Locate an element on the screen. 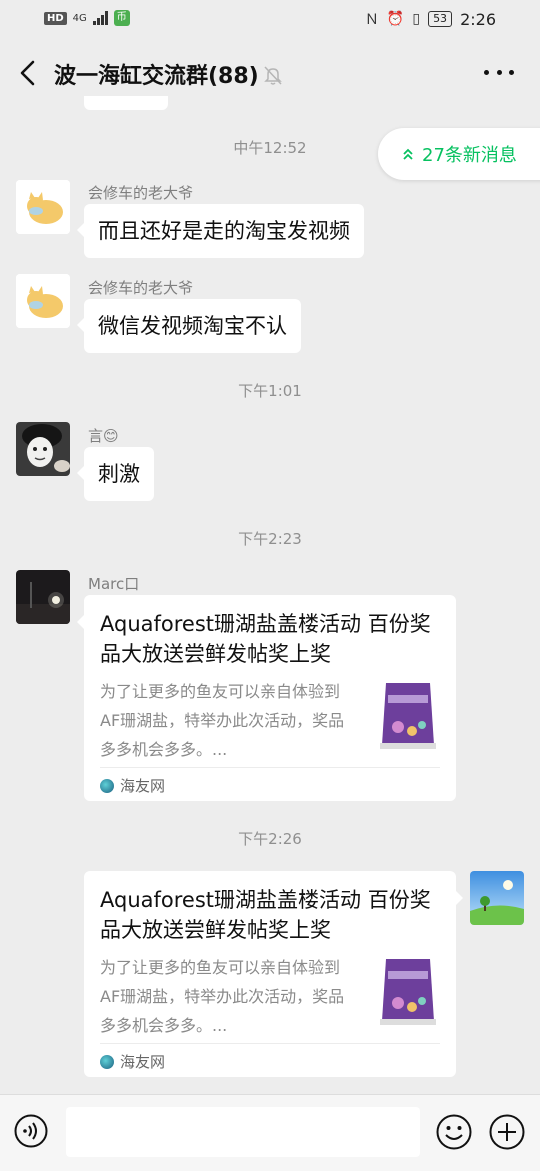  landscape-avatar-icon is located at coordinates (497, 898).